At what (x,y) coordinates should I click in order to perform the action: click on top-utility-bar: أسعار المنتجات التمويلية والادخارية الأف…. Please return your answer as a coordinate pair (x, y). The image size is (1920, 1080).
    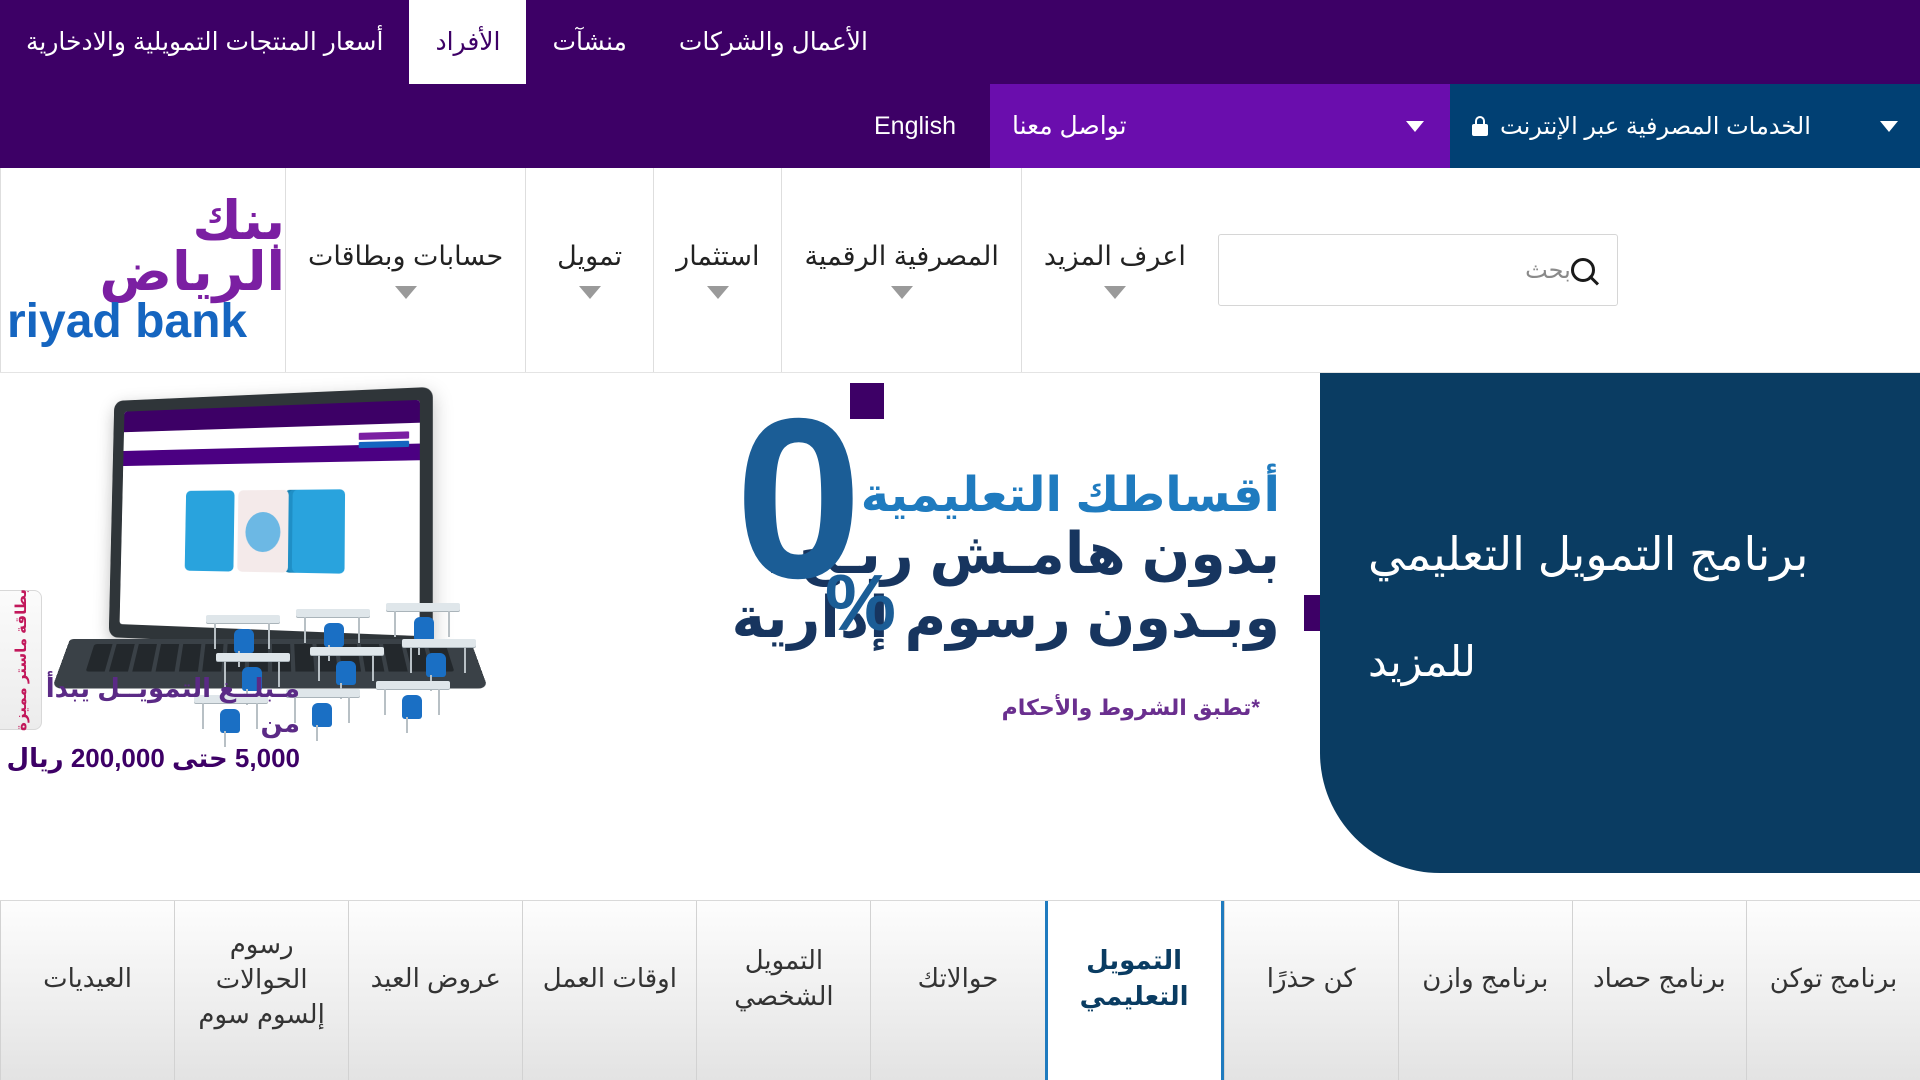
    Looking at the image, I should click on (960, 42).